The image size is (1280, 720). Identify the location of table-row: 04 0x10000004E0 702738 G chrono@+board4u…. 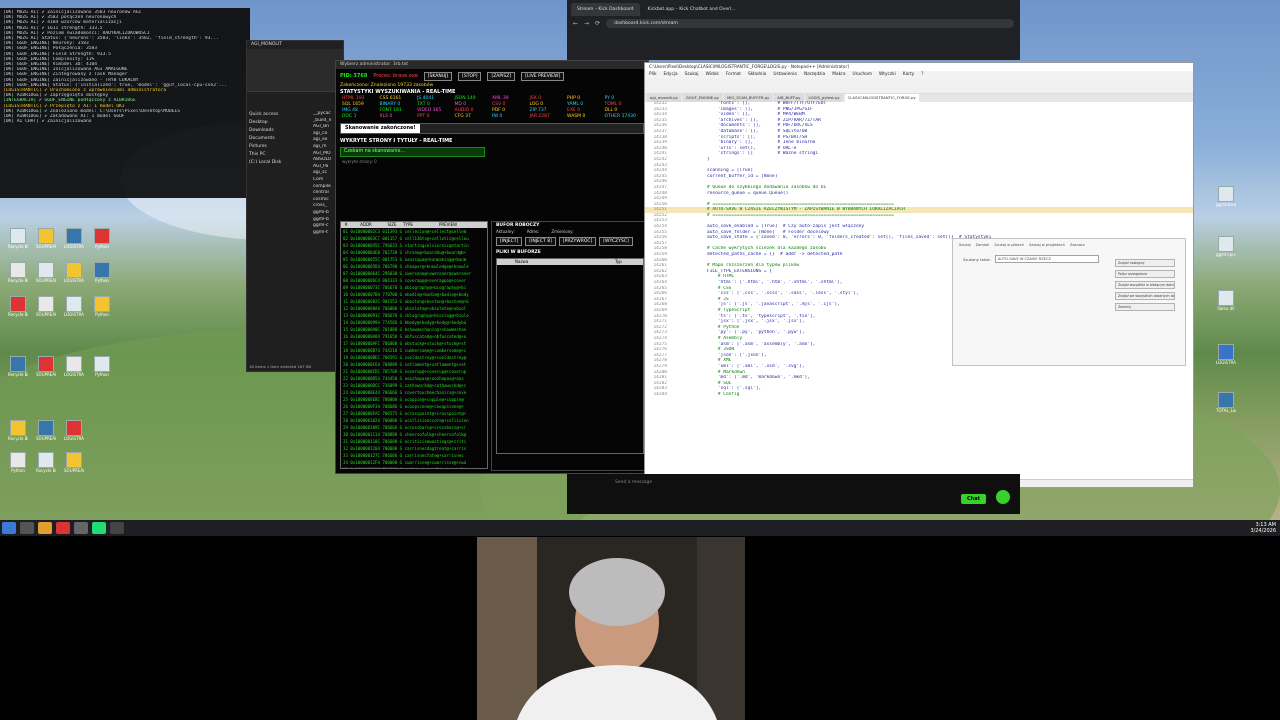
(414, 252).